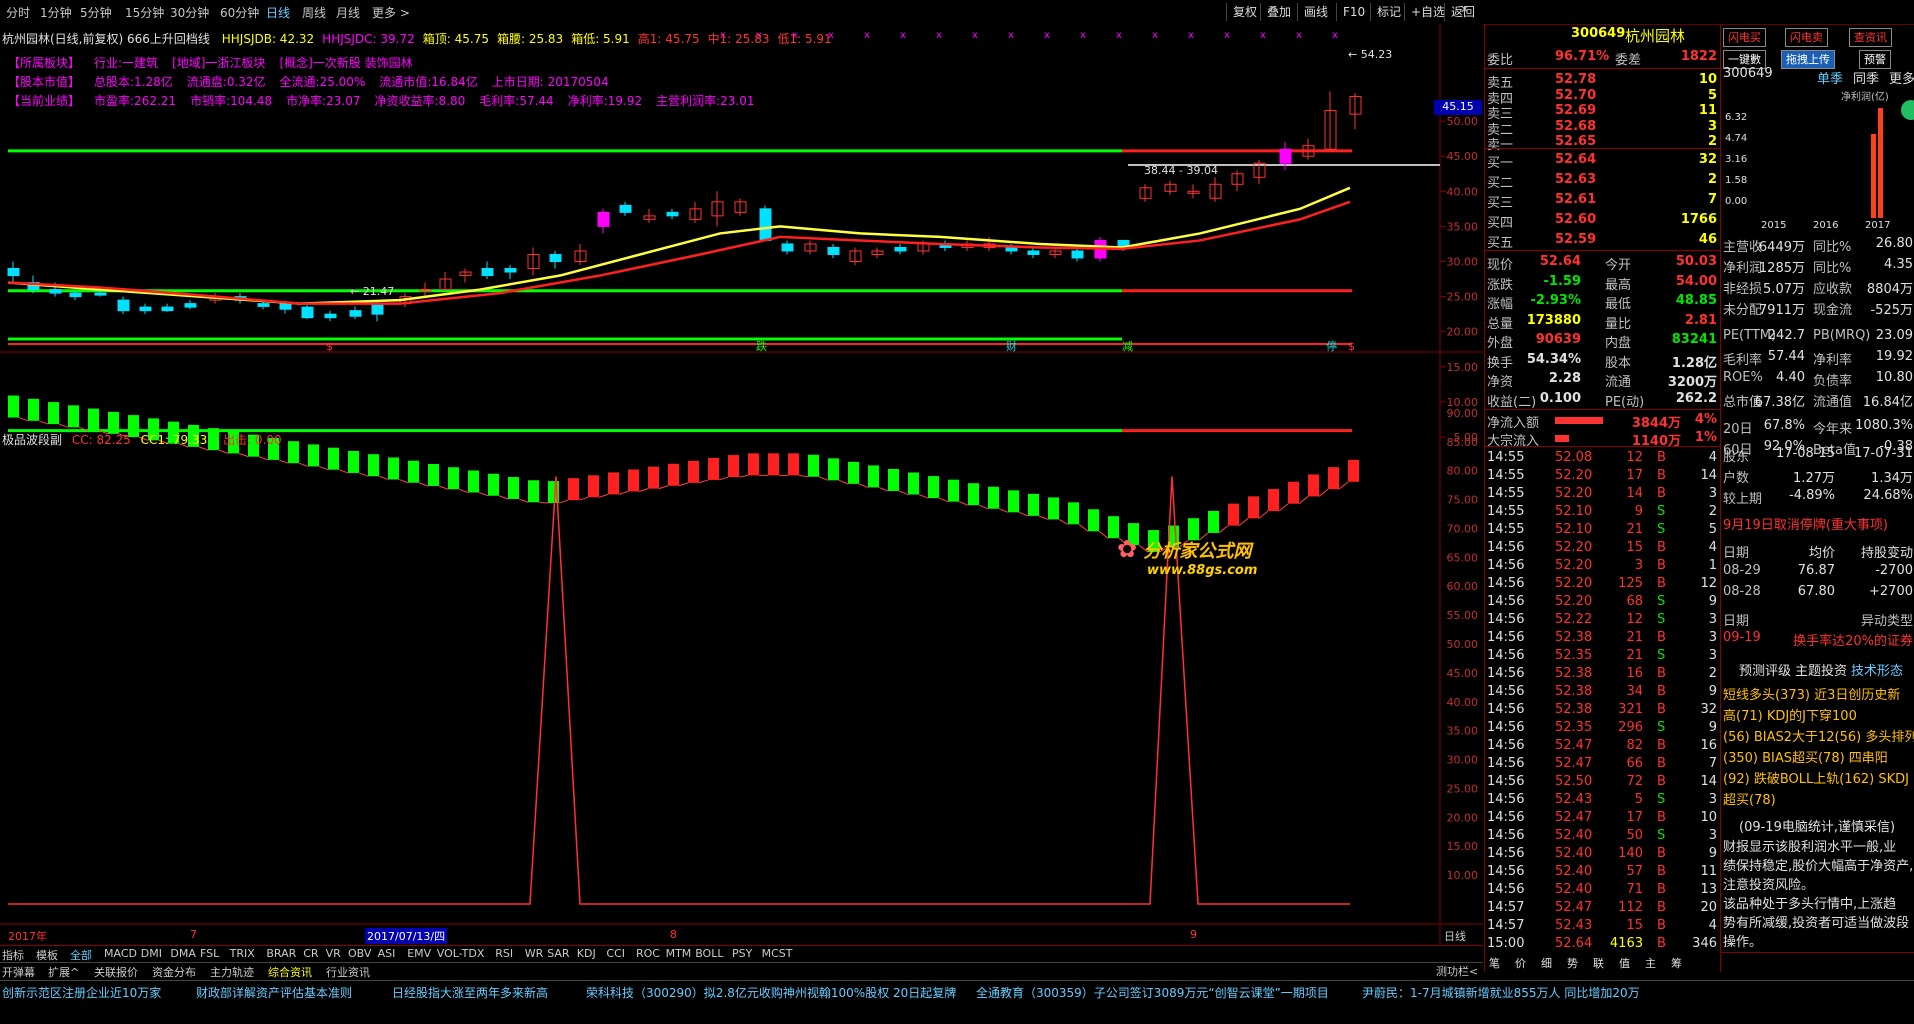  I want to click on tick-dir-20: B, so click(1661, 817).